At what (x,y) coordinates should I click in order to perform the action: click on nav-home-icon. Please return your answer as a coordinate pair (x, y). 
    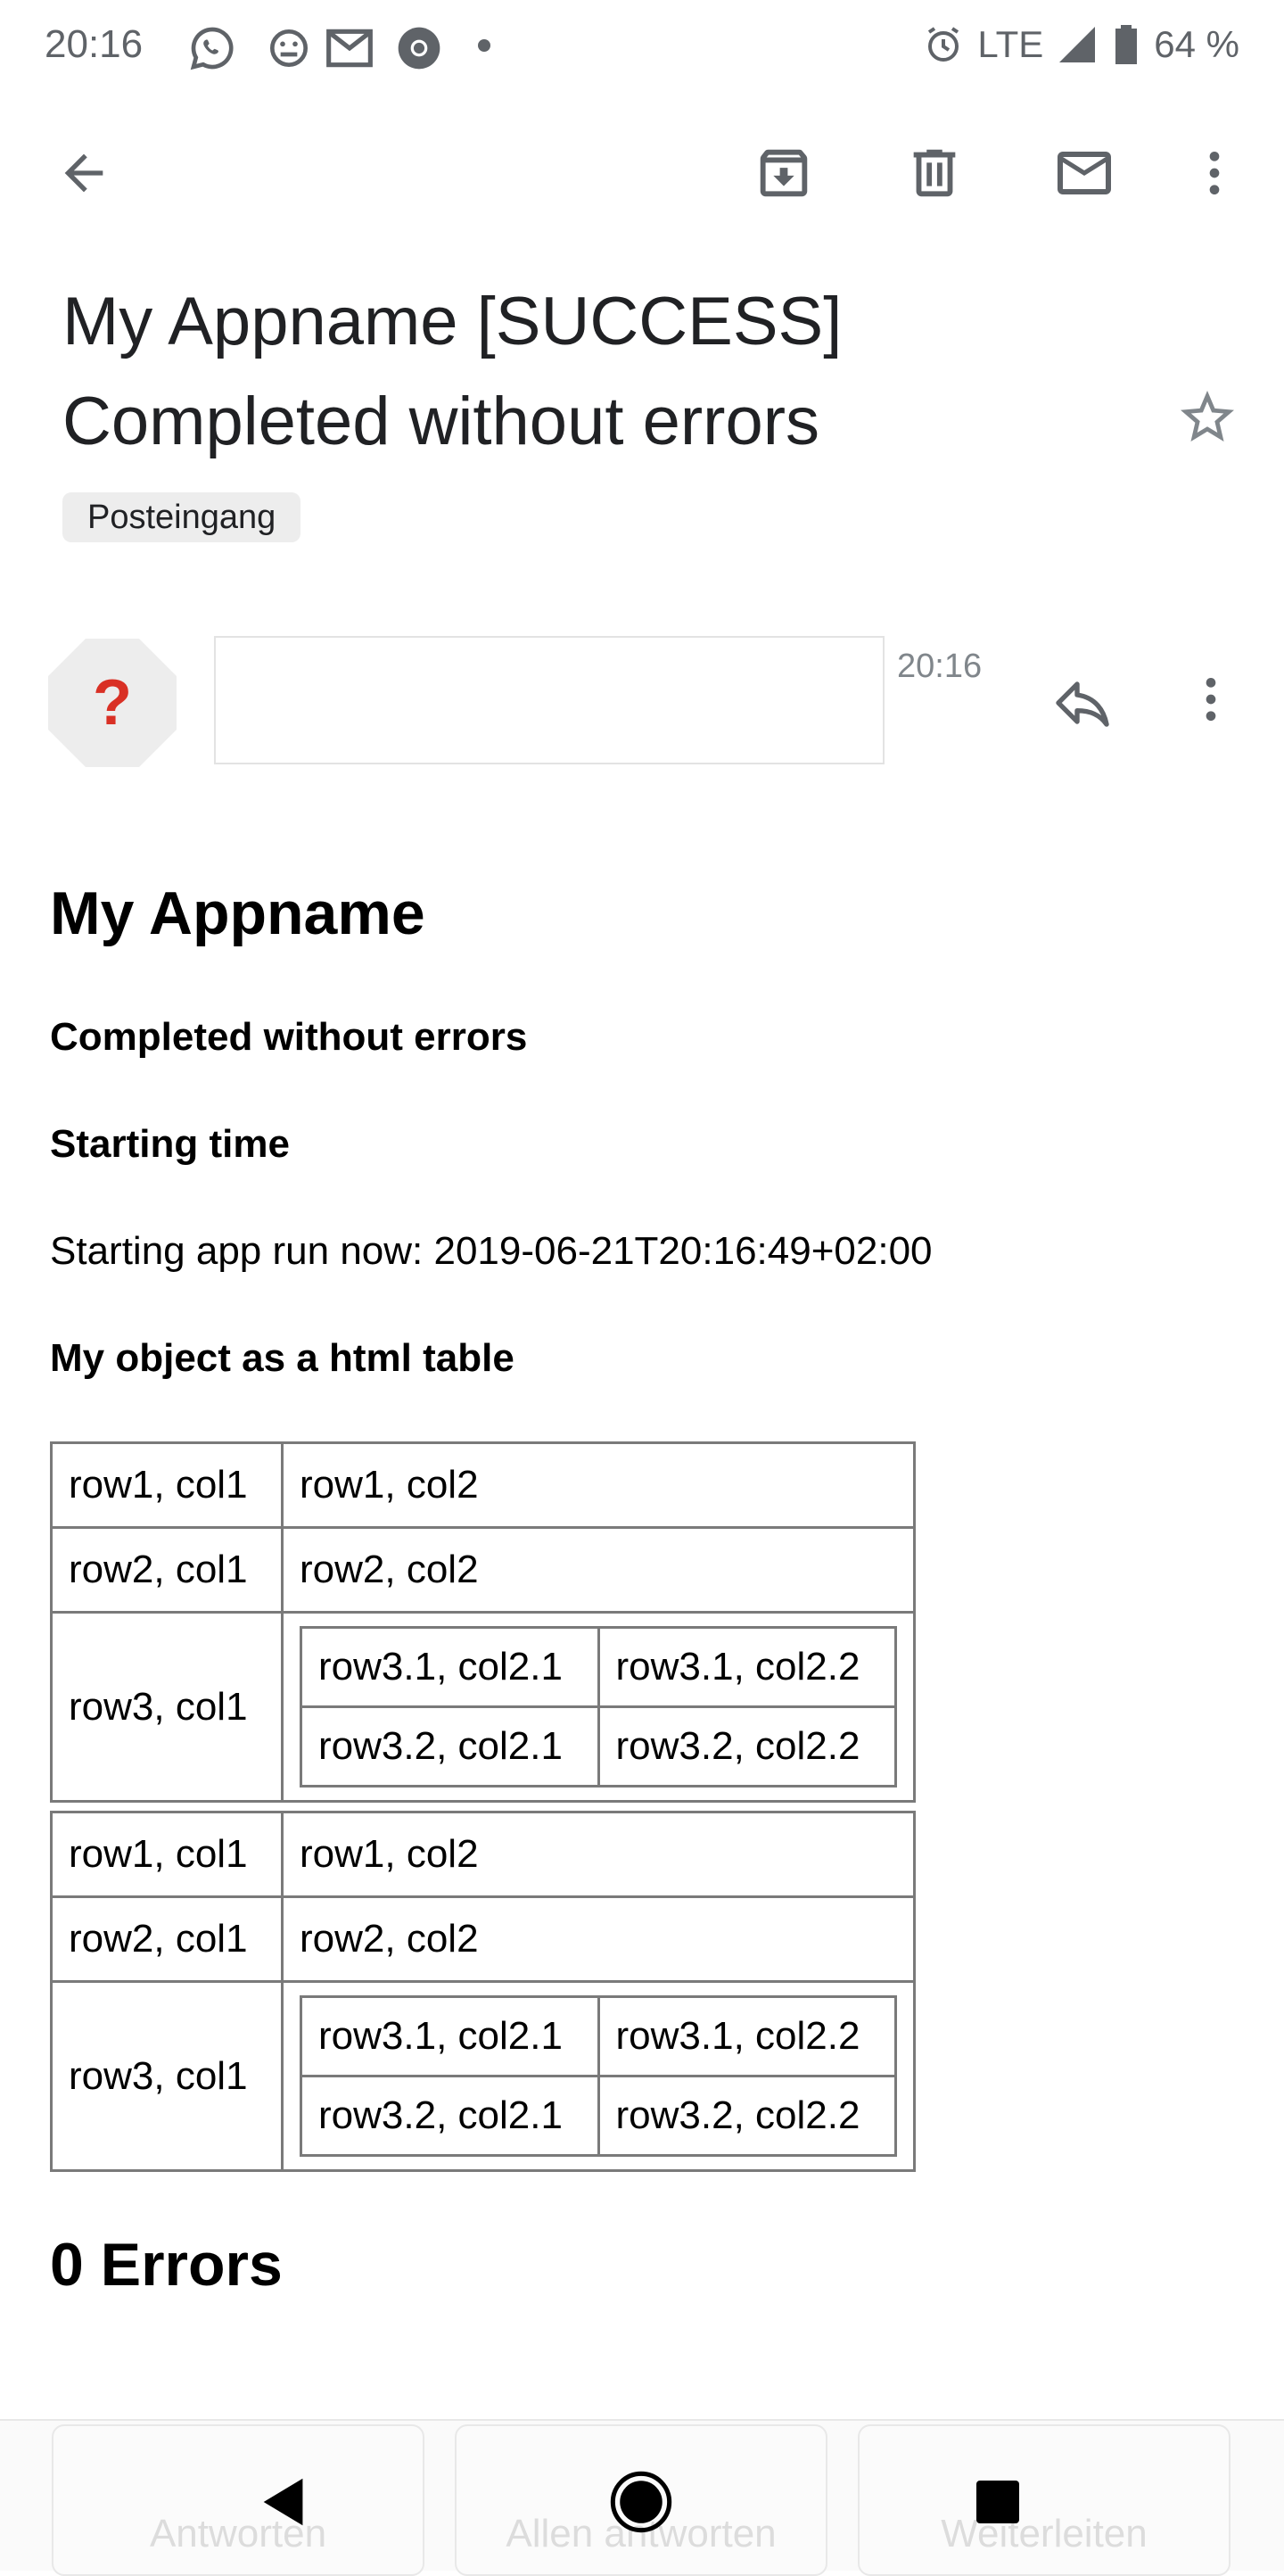
    Looking at the image, I should click on (641, 2502).